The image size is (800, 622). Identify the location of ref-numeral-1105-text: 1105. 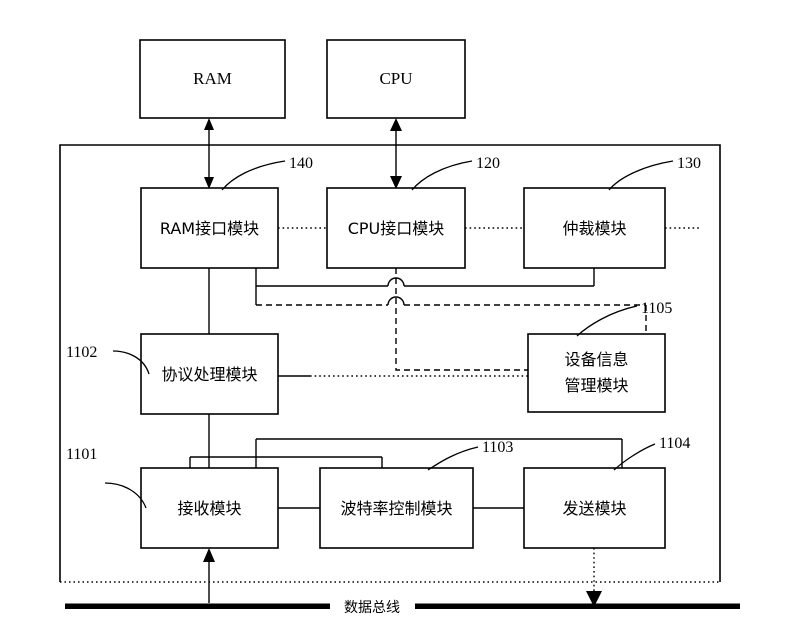
(656, 308).